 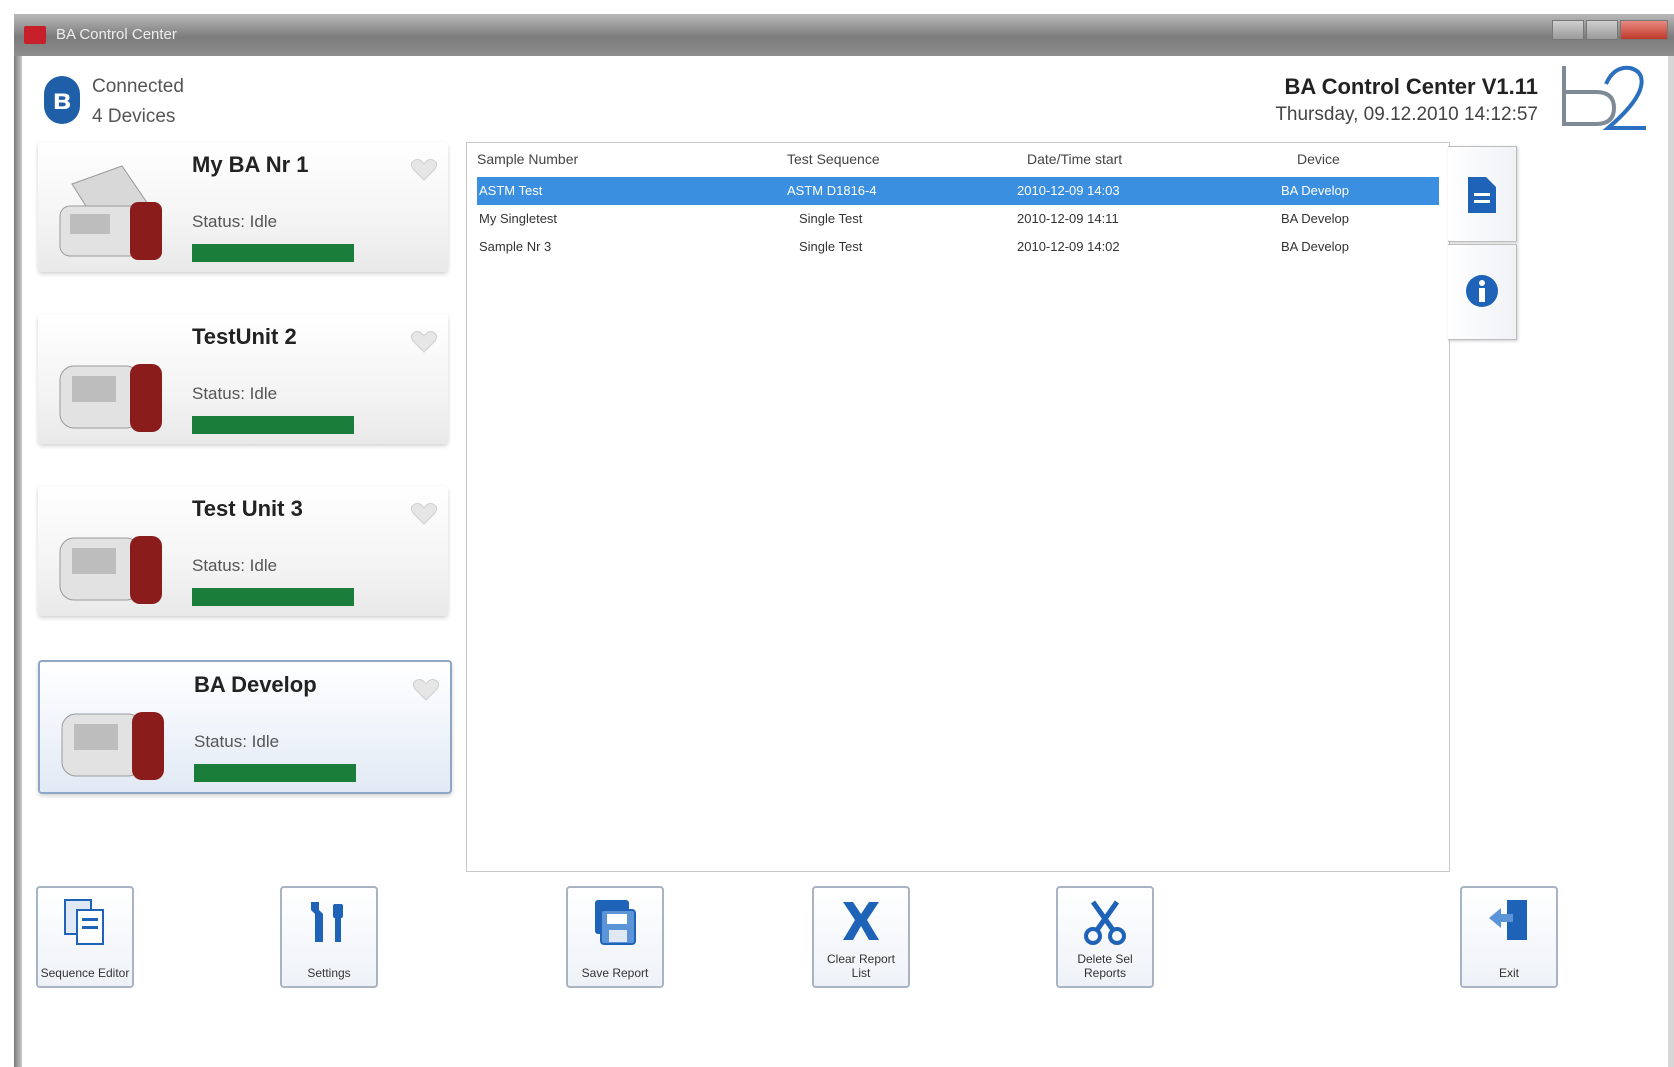 I want to click on sequence-editor-icon, so click(x=84, y=922).